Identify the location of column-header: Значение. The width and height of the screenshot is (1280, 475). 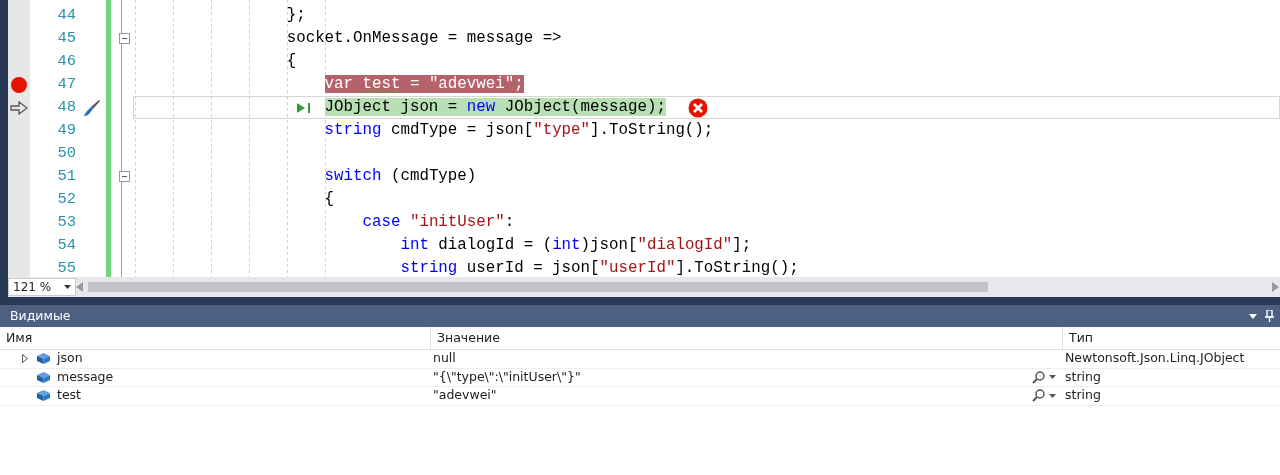
(746, 338).